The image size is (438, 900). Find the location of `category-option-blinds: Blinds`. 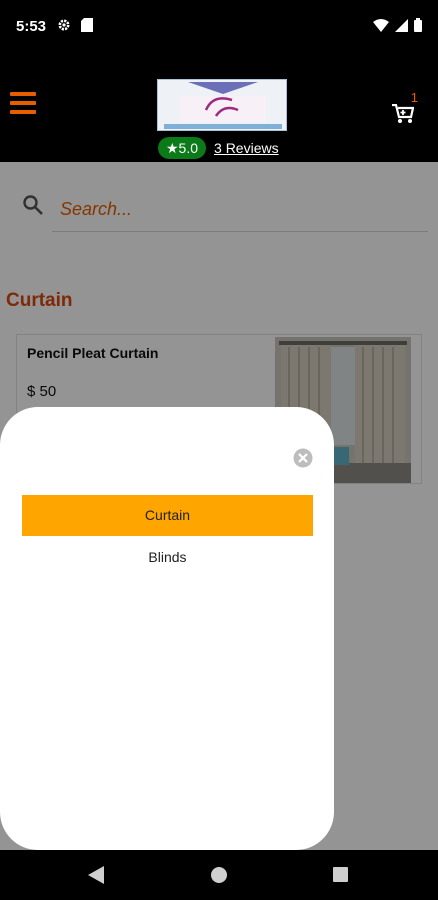

category-option-blinds: Blinds is located at coordinates (167, 557).